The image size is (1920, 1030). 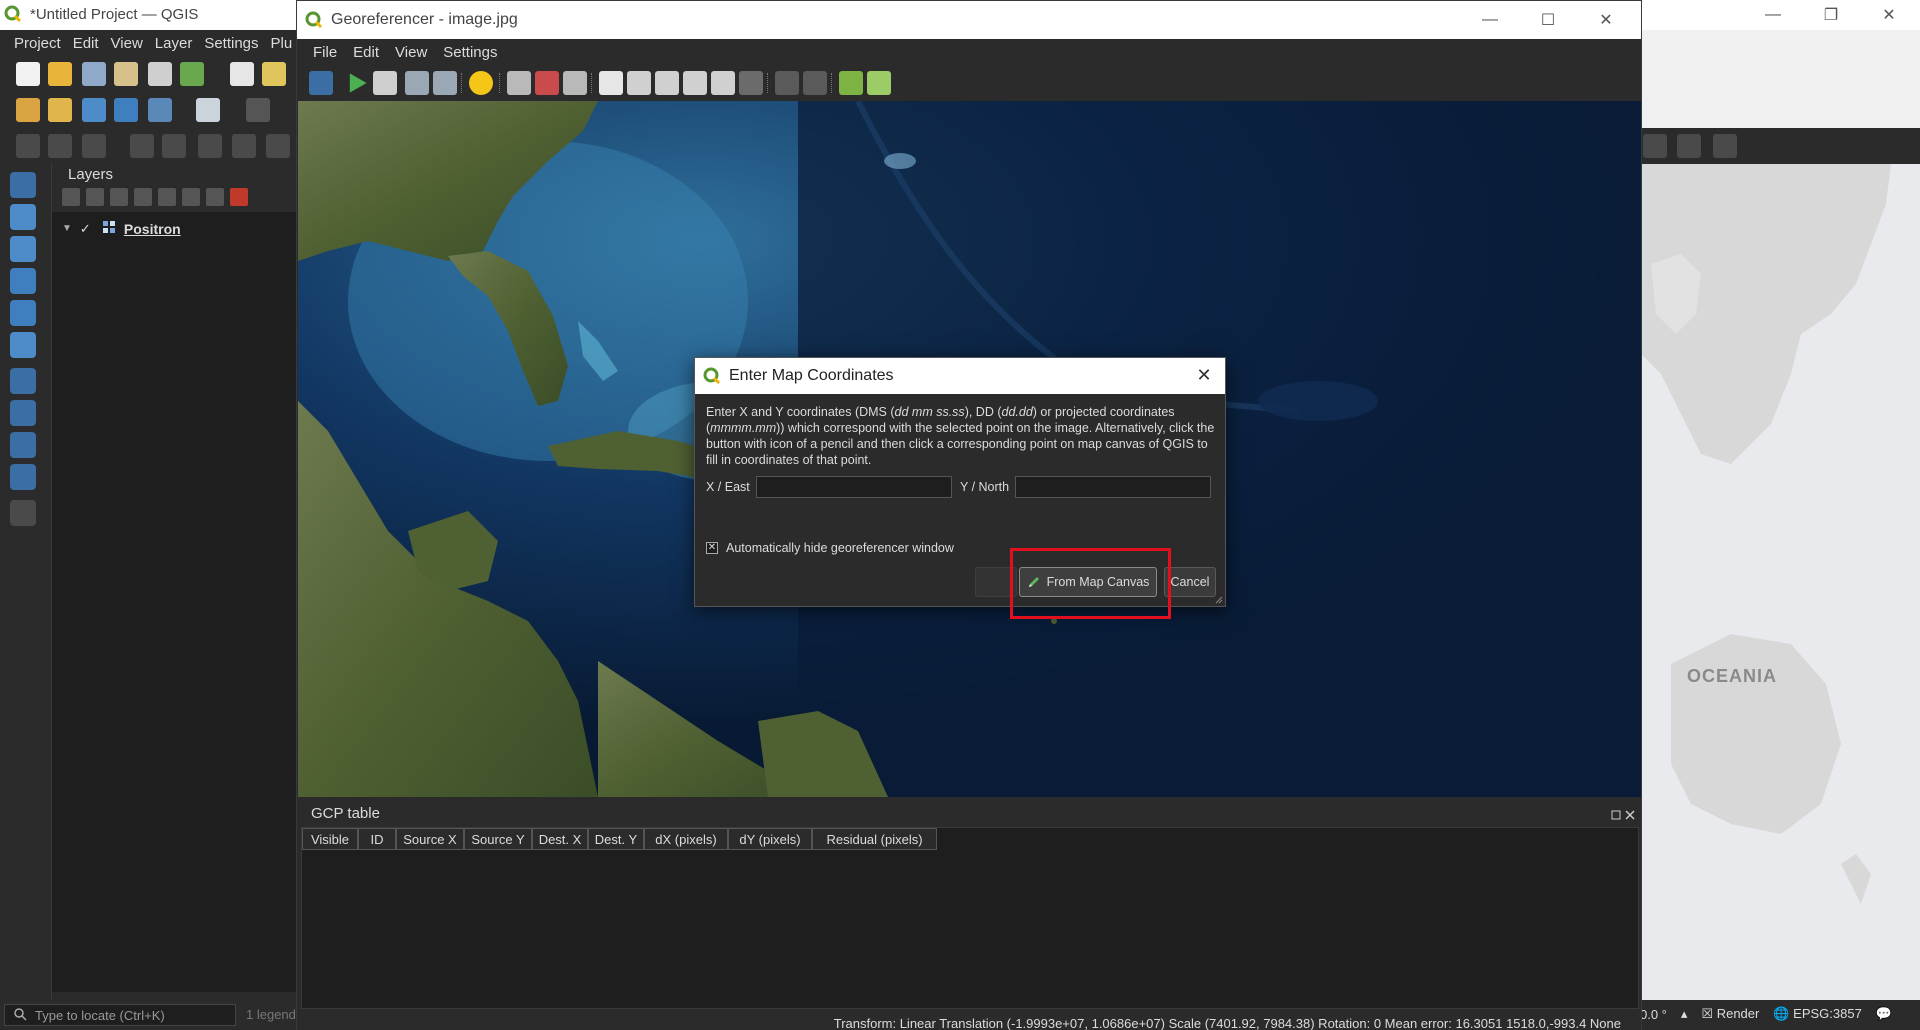 I want to click on add-point-layer-icon, so click(x=23, y=185).